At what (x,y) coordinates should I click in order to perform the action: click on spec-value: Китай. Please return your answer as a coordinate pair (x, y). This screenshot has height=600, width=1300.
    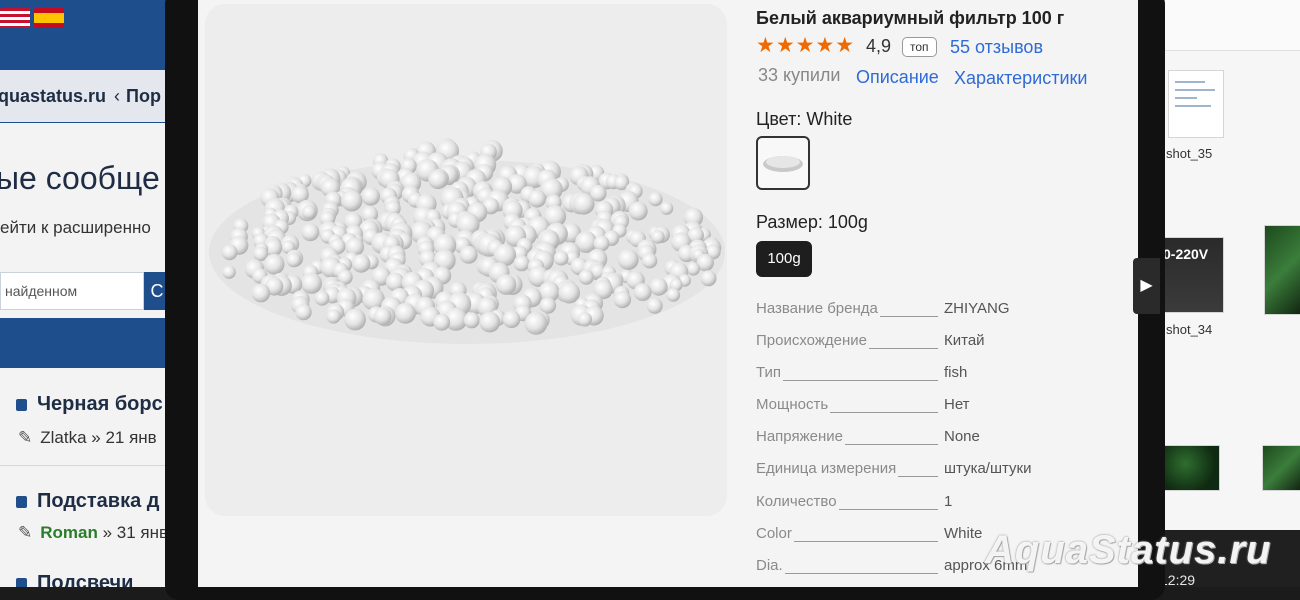
    Looking at the image, I should click on (964, 340).